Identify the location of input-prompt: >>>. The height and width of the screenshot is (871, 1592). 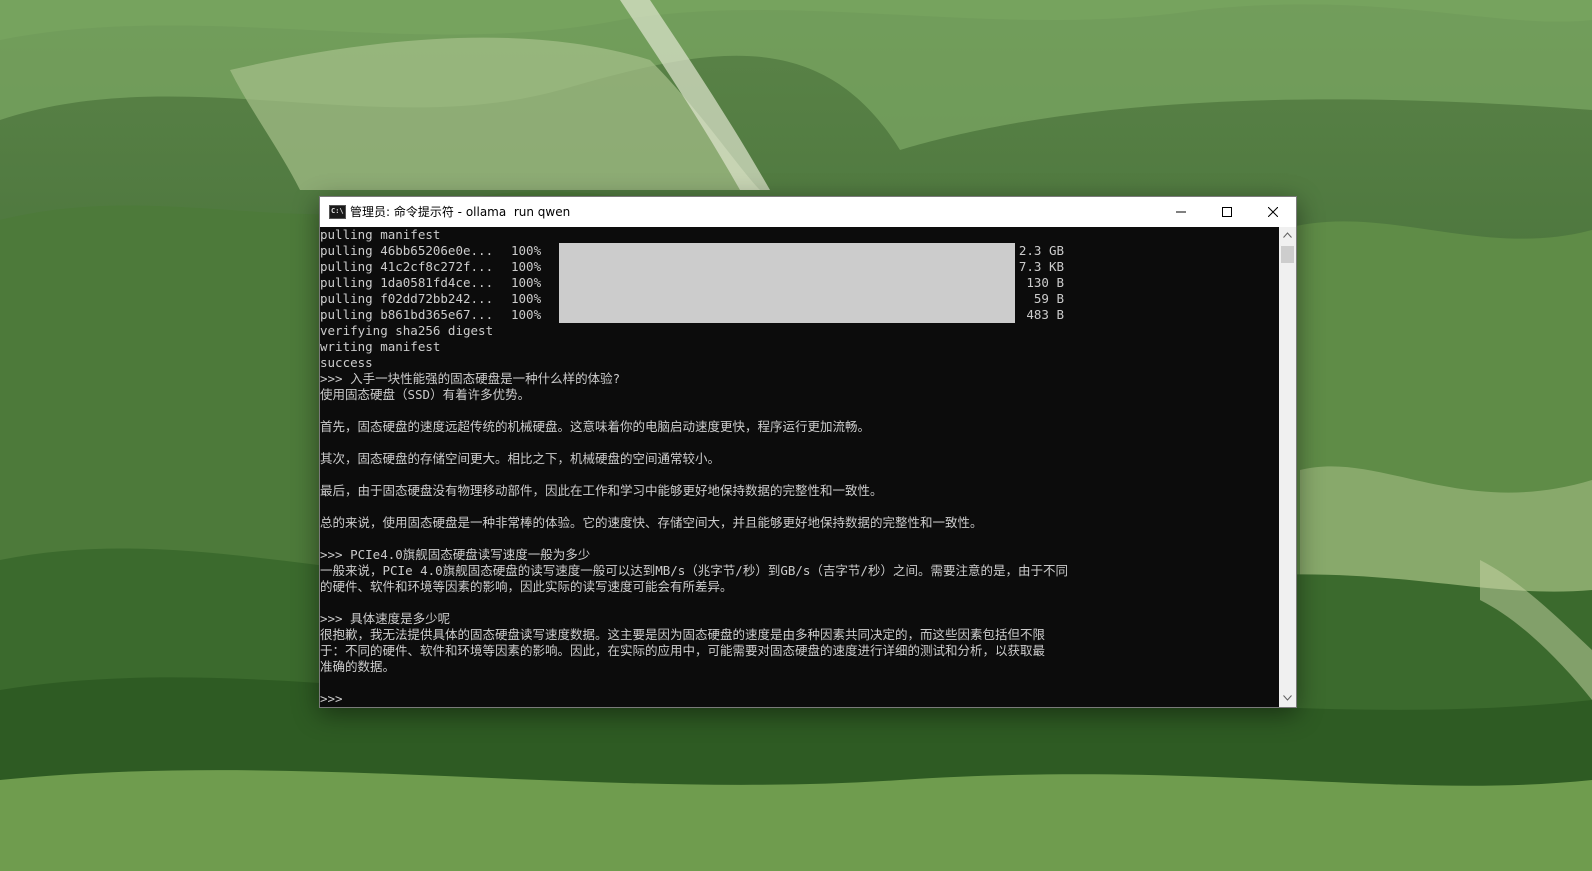
(335, 699).